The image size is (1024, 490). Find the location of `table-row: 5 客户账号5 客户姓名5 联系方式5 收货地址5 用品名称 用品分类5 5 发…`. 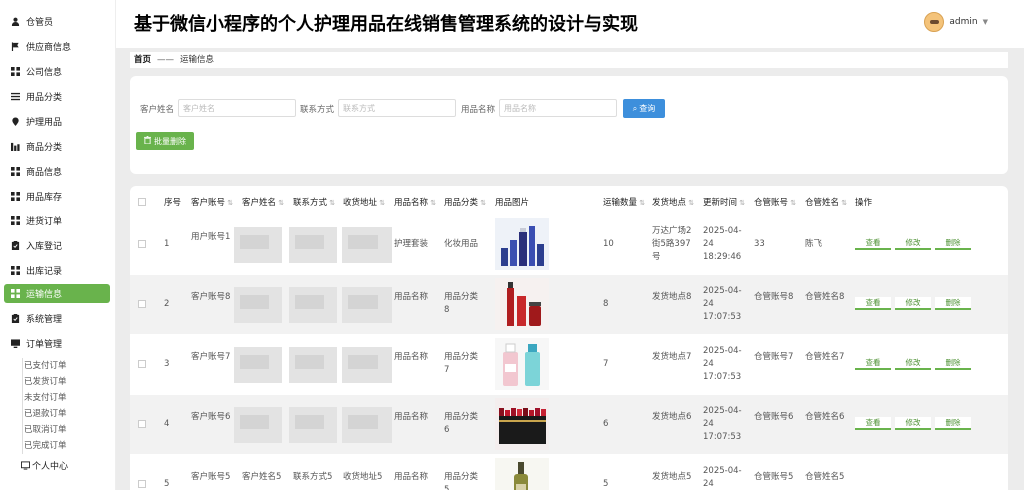

table-row: 5 客户账号5 客户姓名5 联系方式5 收货地址5 用品名称 用品分类5 5 发… is located at coordinates (569, 472).